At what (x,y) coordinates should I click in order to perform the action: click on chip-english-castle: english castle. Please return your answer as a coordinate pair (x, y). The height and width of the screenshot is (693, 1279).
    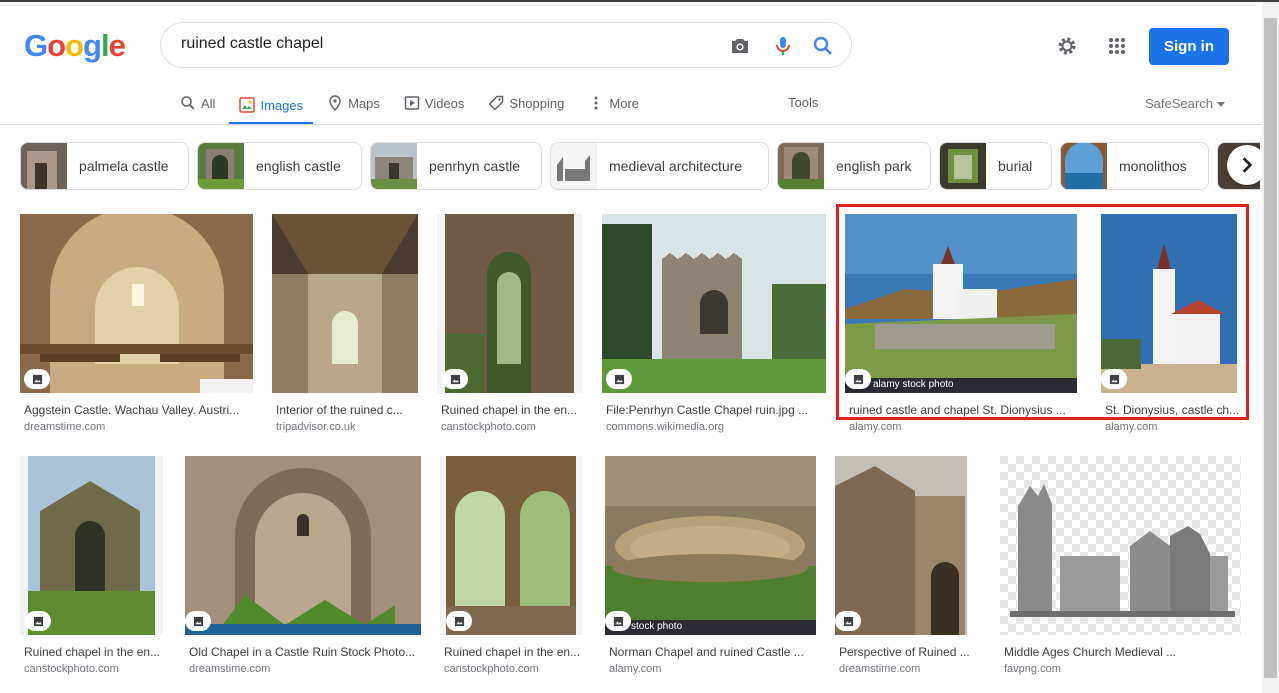
    Looking at the image, I should click on (279, 166).